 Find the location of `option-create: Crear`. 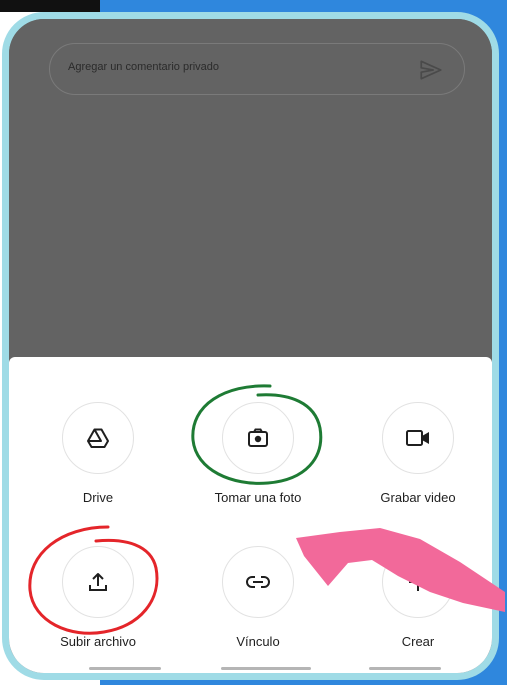

option-create: Crear is located at coordinates (418, 597).